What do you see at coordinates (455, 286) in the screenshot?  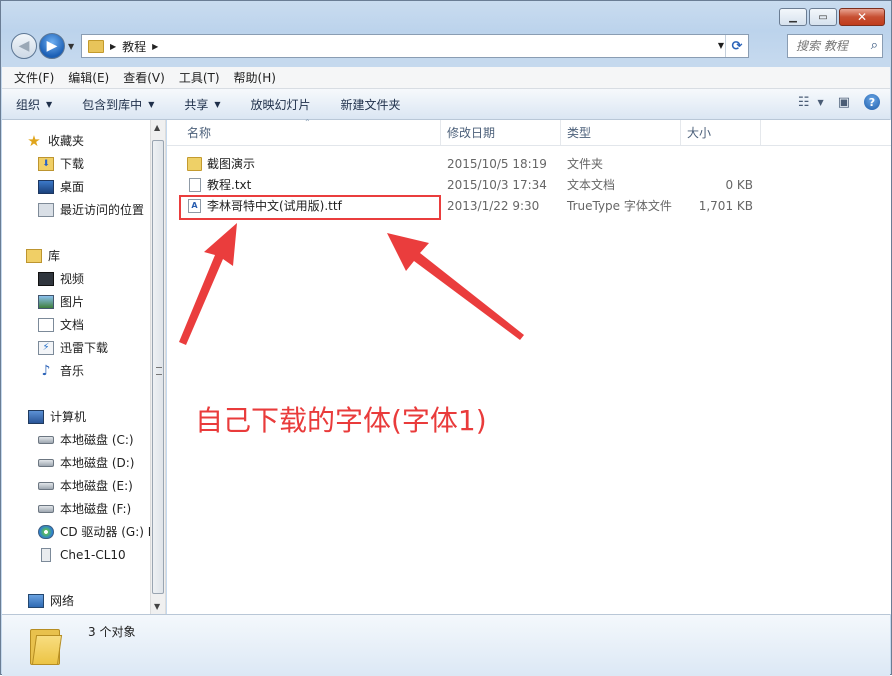 I see `right-arrow` at bounding box center [455, 286].